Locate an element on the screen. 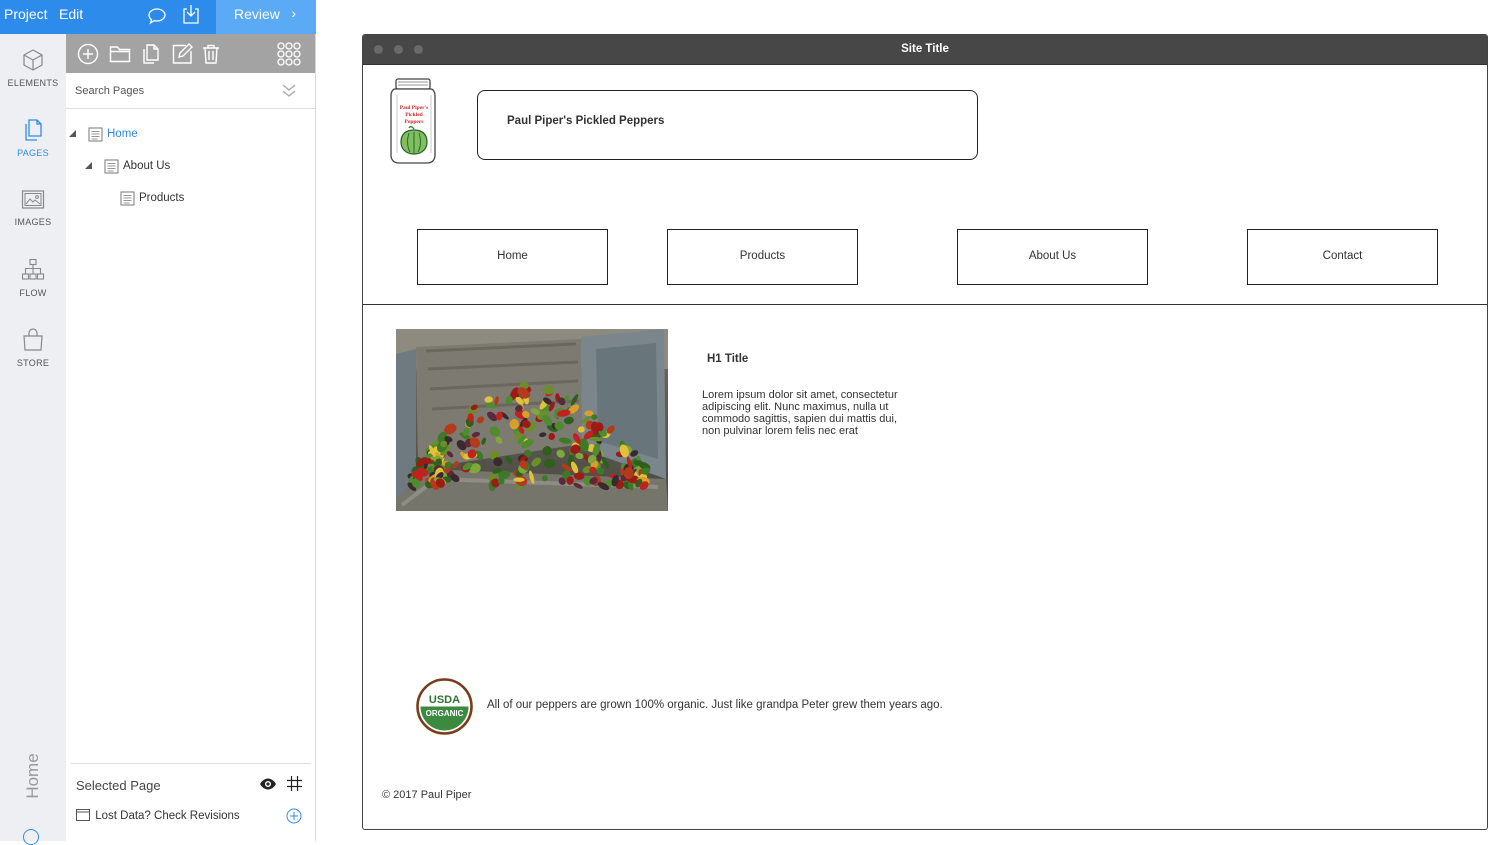  current-page-label: Home is located at coordinates (32, 776).